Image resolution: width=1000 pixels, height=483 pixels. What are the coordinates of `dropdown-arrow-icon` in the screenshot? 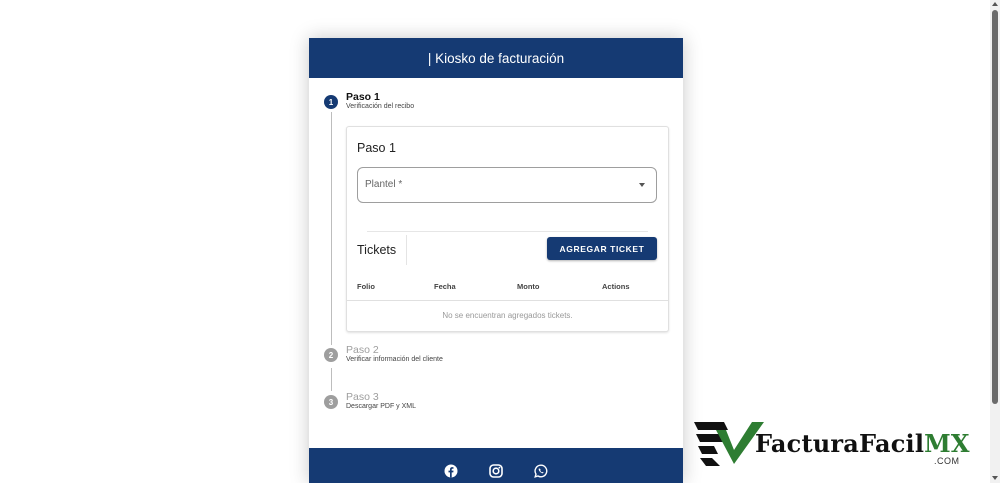 It's located at (642, 185).